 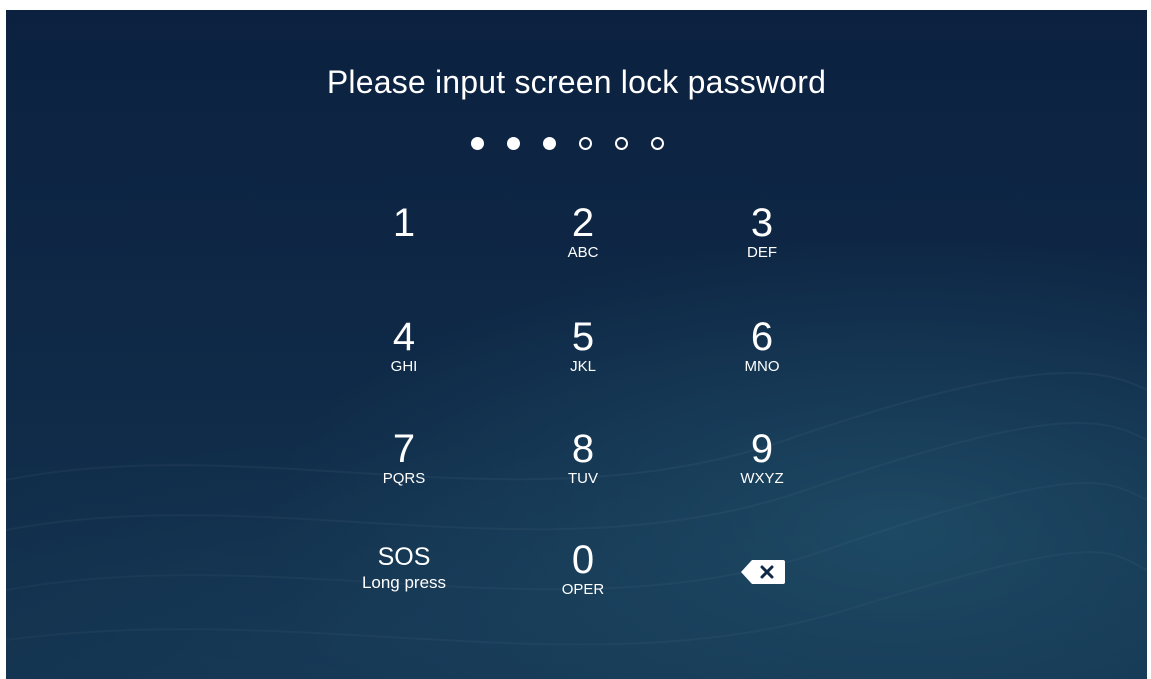 I want to click on key-letters: ABC, so click(x=583, y=252).